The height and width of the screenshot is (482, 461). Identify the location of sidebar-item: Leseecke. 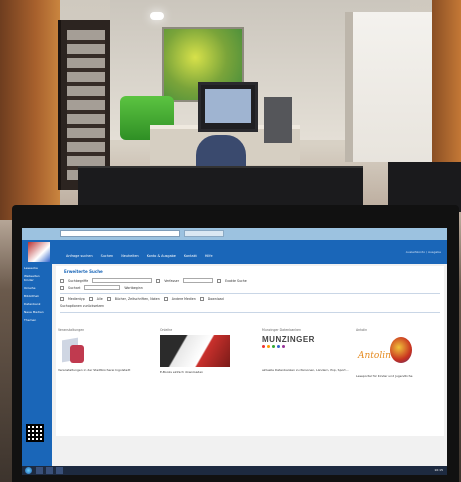
(37, 268).